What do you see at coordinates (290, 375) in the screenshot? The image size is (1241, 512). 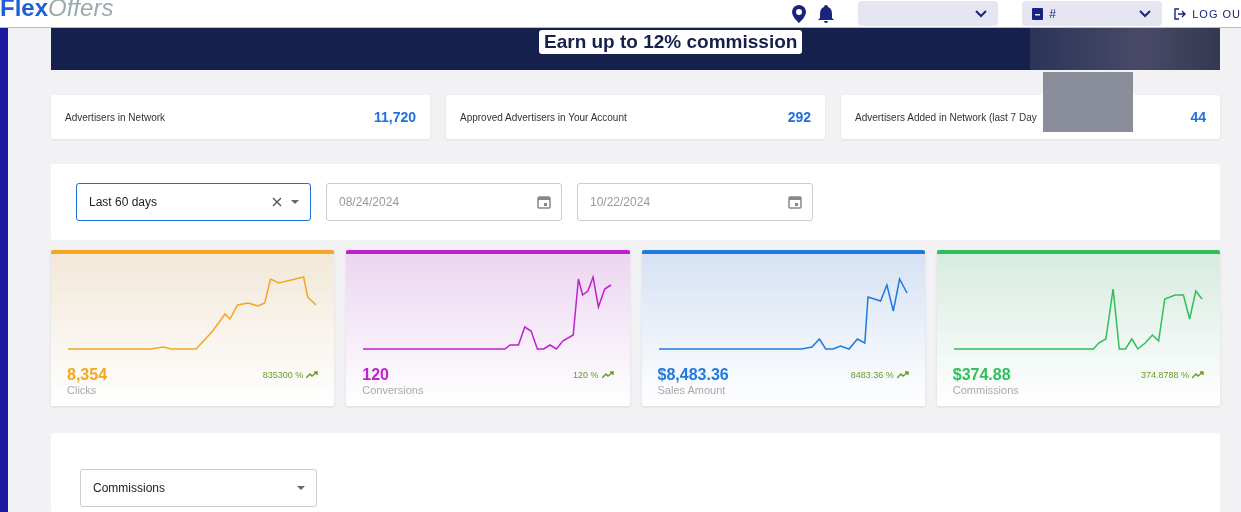 I see `kpi-change: 835300 %` at bounding box center [290, 375].